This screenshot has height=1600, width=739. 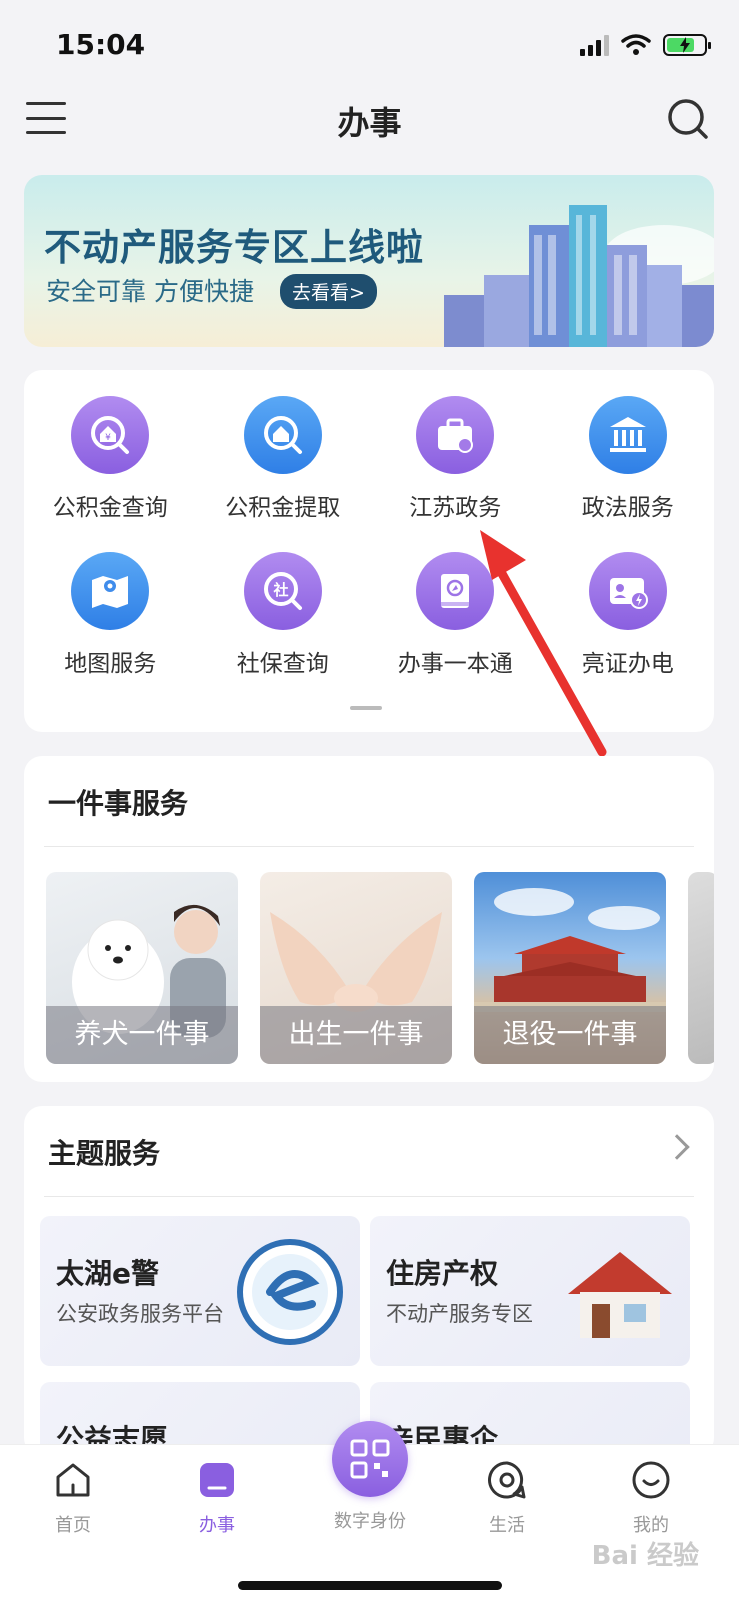 I want to click on page-indicator, so click(x=366, y=708).